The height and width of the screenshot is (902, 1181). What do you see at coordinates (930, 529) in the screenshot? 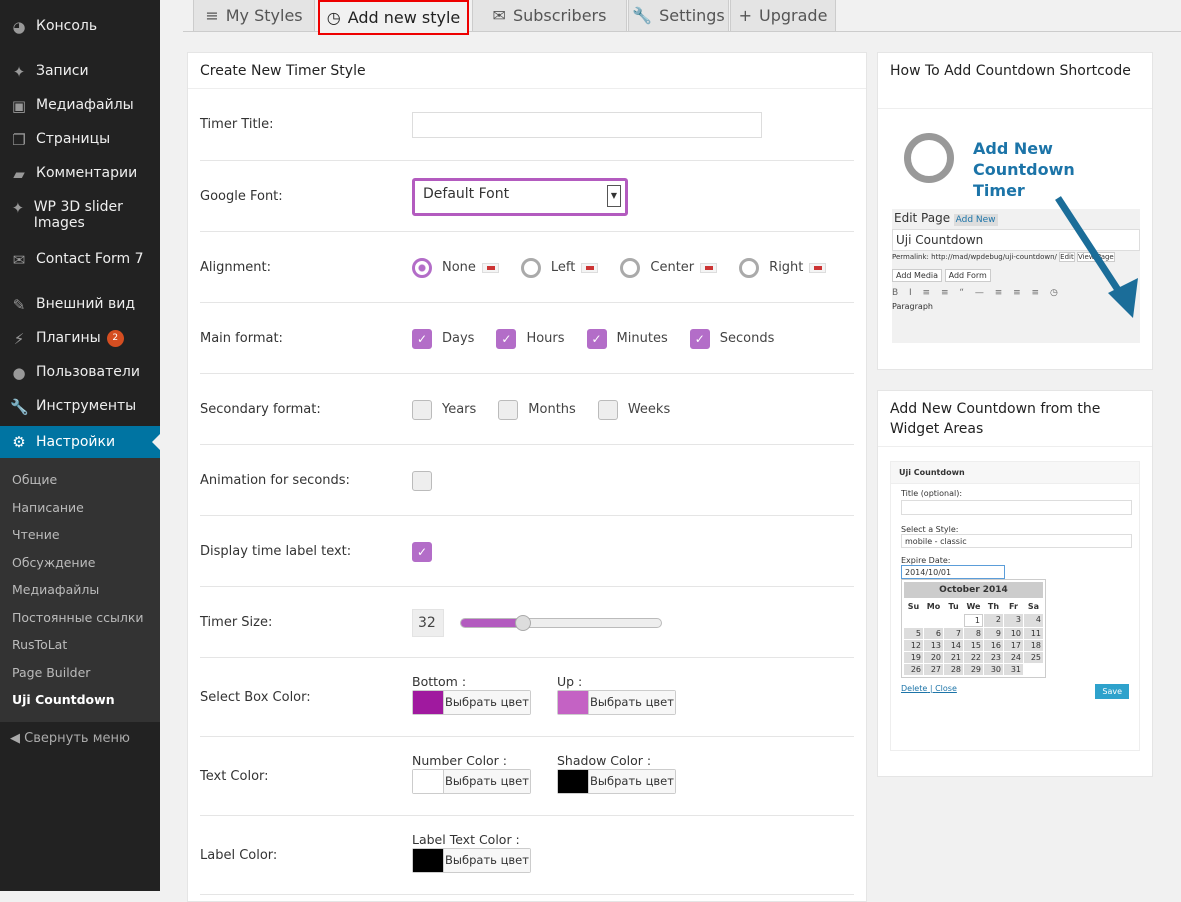
I see `style-label: Select a Style:` at bounding box center [930, 529].